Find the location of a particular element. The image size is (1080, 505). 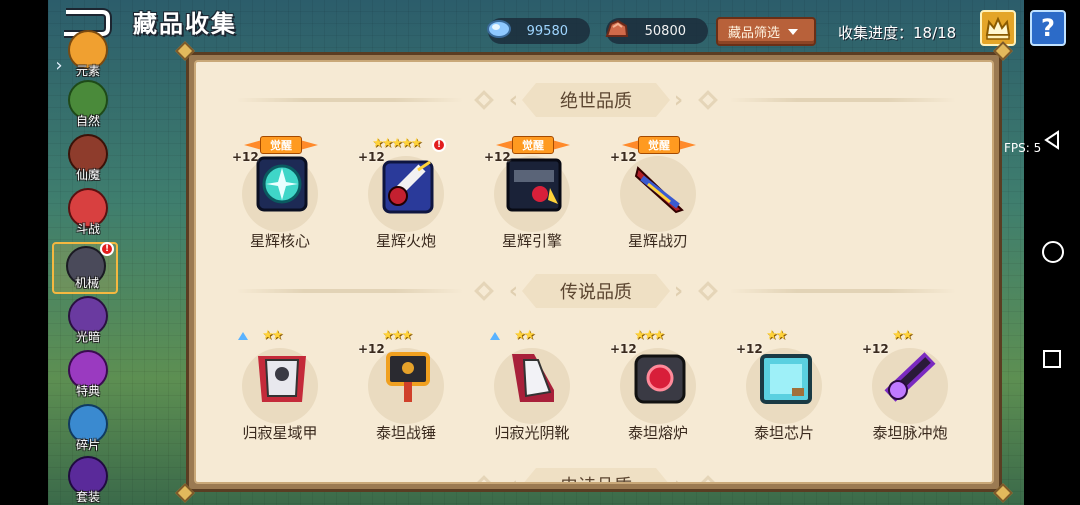

collection-item: 觉醒 +12 星辉战刃 is located at coordinates (658, 193).